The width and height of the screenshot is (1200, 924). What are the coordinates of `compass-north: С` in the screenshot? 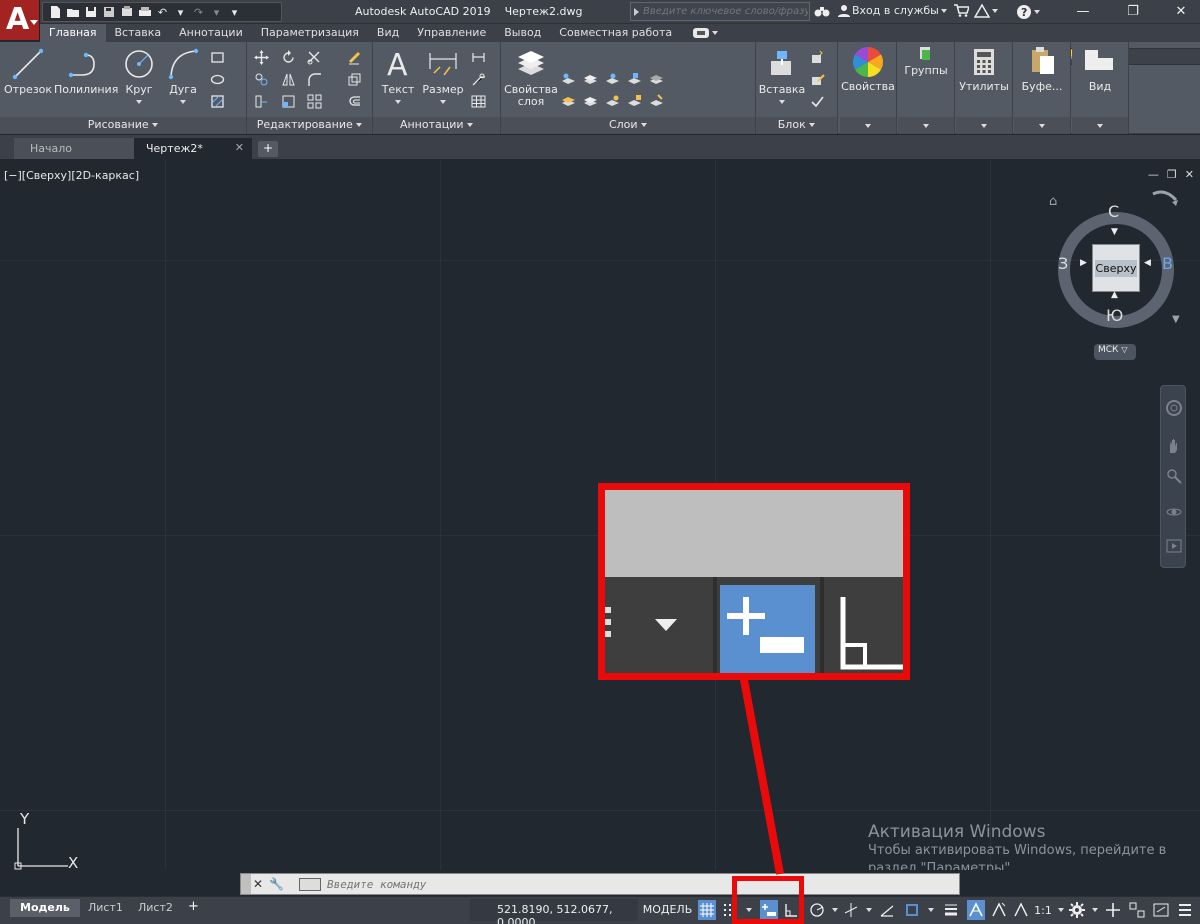 It's located at (1113, 211).